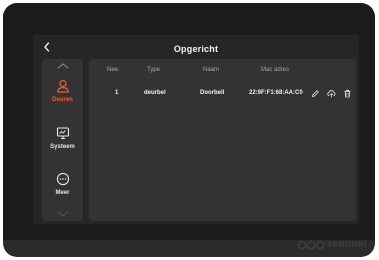  Describe the element at coordinates (113, 70) in the screenshot. I see `column-header-nee: Nee.` at that location.